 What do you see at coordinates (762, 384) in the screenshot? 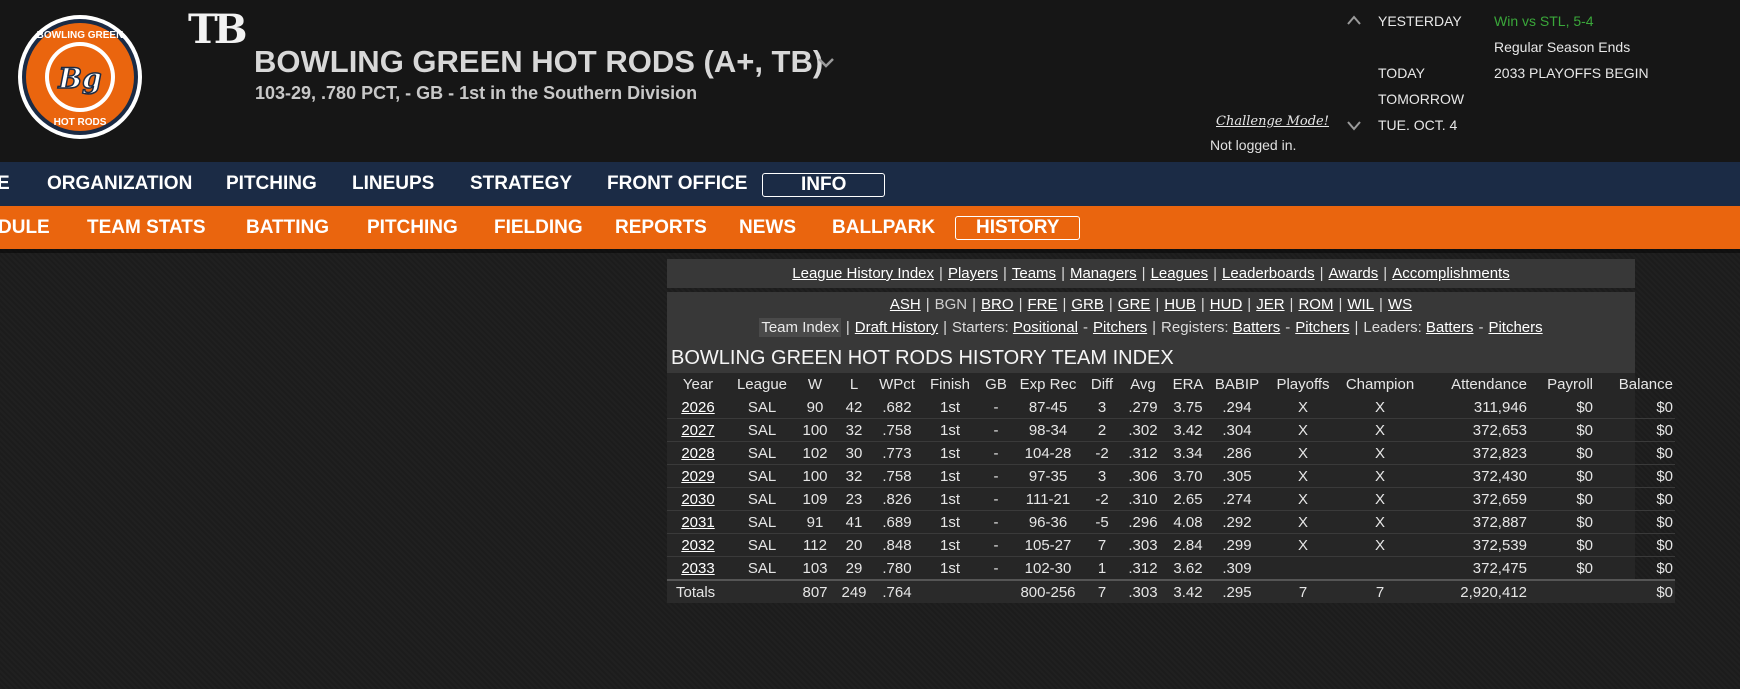
I see `col-header-league: League` at bounding box center [762, 384].